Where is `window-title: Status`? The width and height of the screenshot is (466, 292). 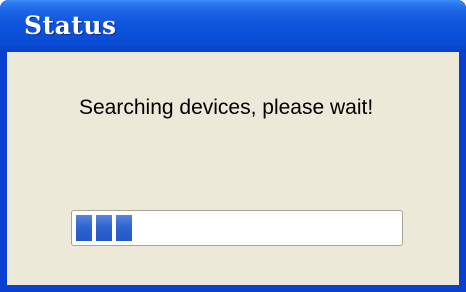 window-title: Status is located at coordinates (70, 25).